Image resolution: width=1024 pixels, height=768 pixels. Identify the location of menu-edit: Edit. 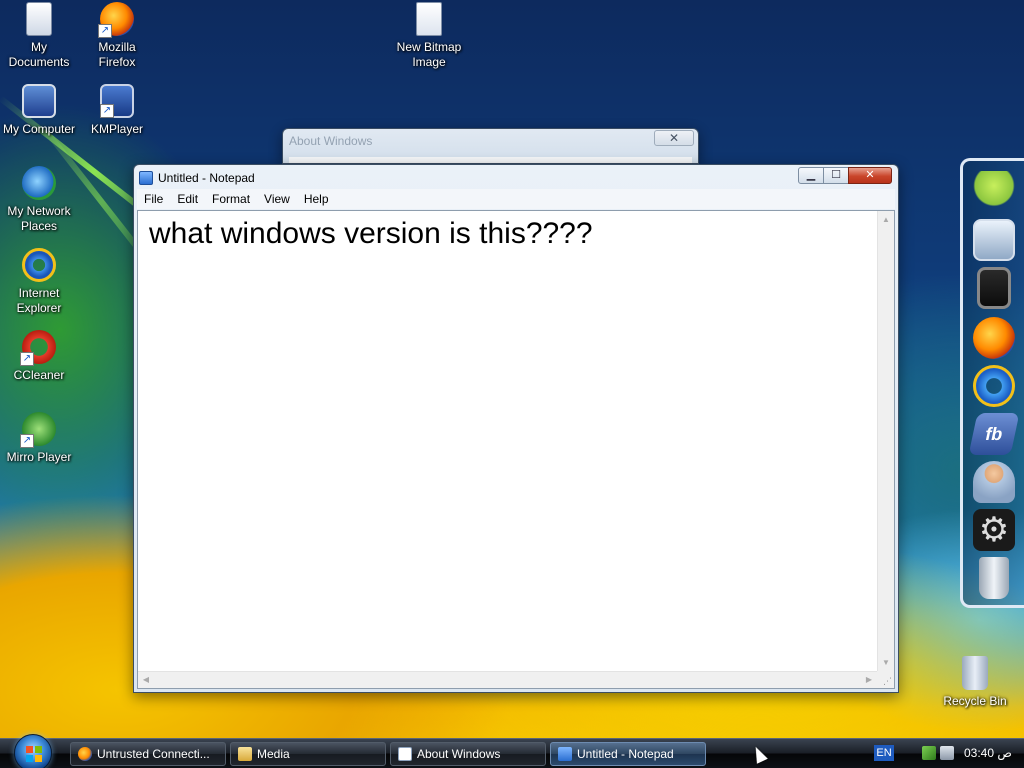
(187, 199).